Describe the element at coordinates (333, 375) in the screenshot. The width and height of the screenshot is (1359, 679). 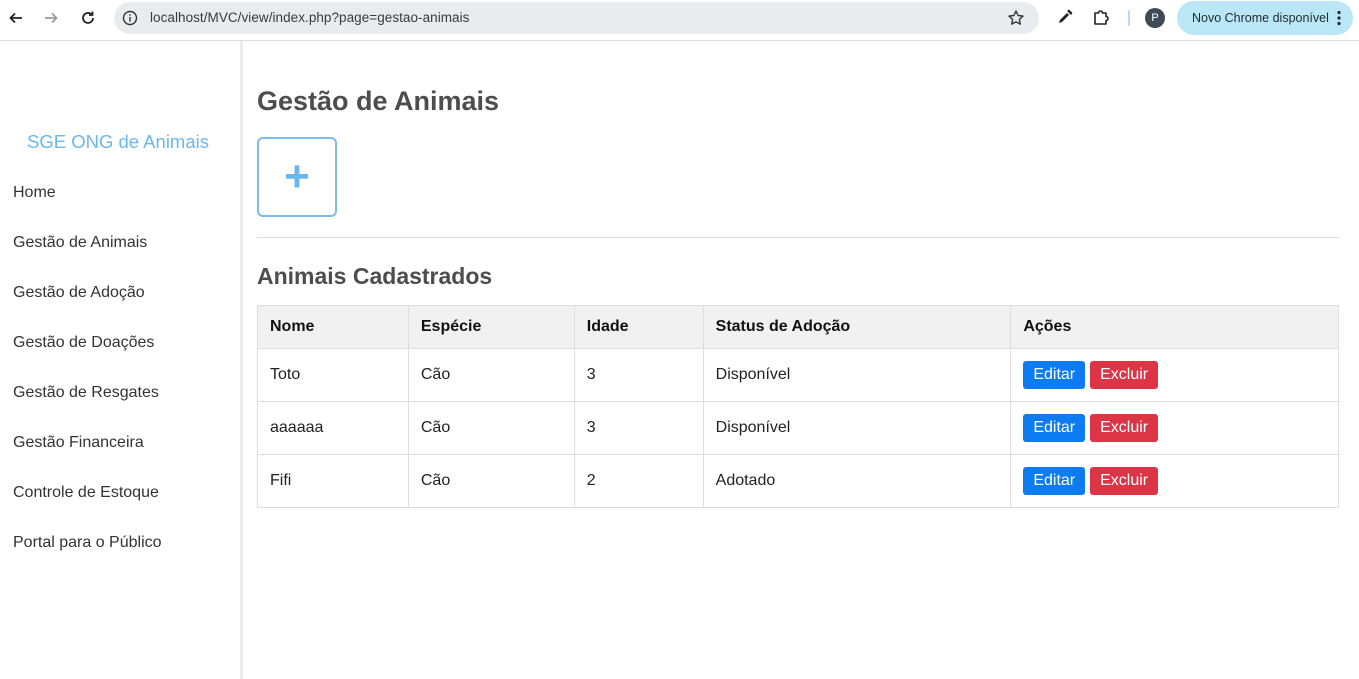
I see `cell-nome: Toto` at that location.